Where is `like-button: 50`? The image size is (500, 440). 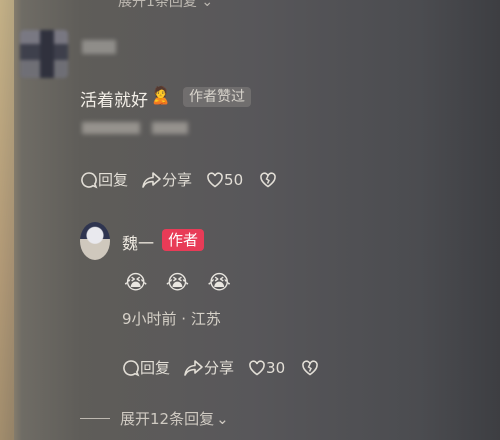
like-button: 50 is located at coordinates (224, 180).